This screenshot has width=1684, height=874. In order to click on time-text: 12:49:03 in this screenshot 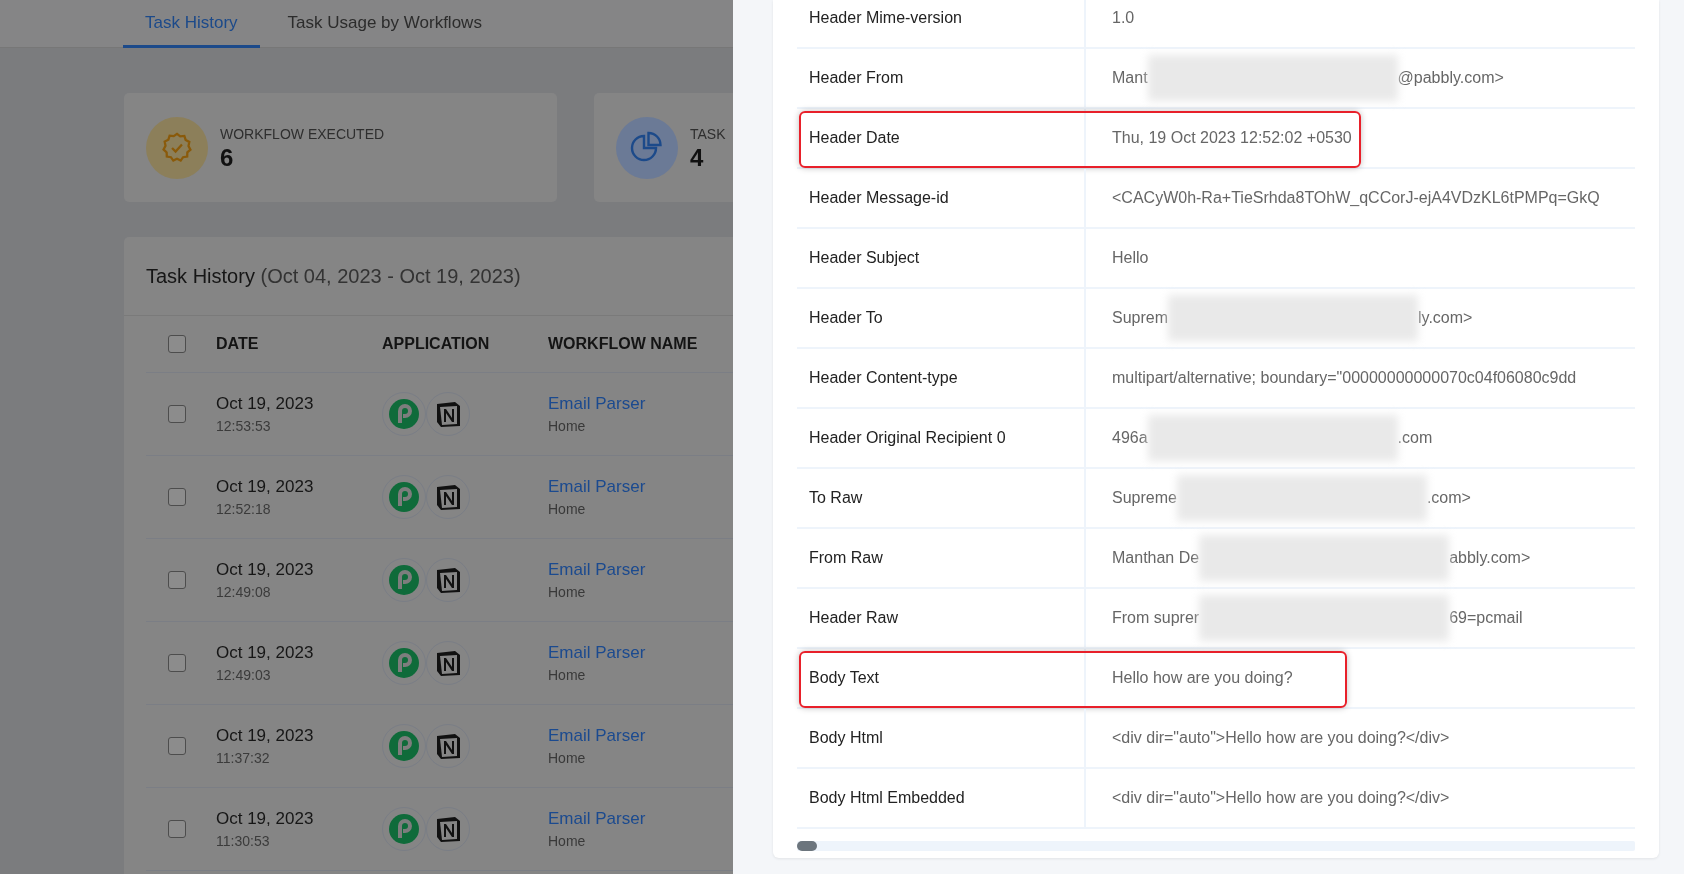, I will do `click(244, 676)`.